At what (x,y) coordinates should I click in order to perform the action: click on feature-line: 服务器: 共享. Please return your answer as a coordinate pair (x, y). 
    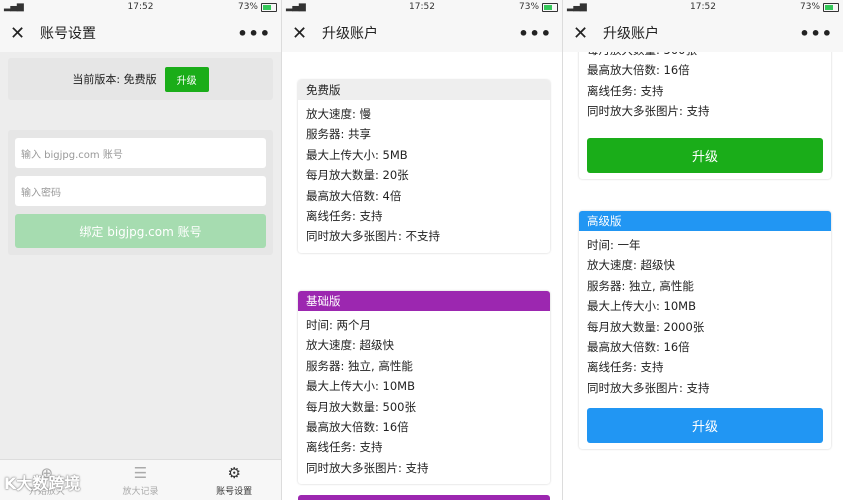
    Looking at the image, I should click on (339, 134).